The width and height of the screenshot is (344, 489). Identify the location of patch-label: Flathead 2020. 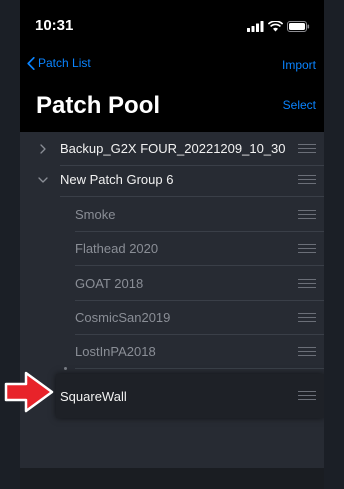
(117, 248).